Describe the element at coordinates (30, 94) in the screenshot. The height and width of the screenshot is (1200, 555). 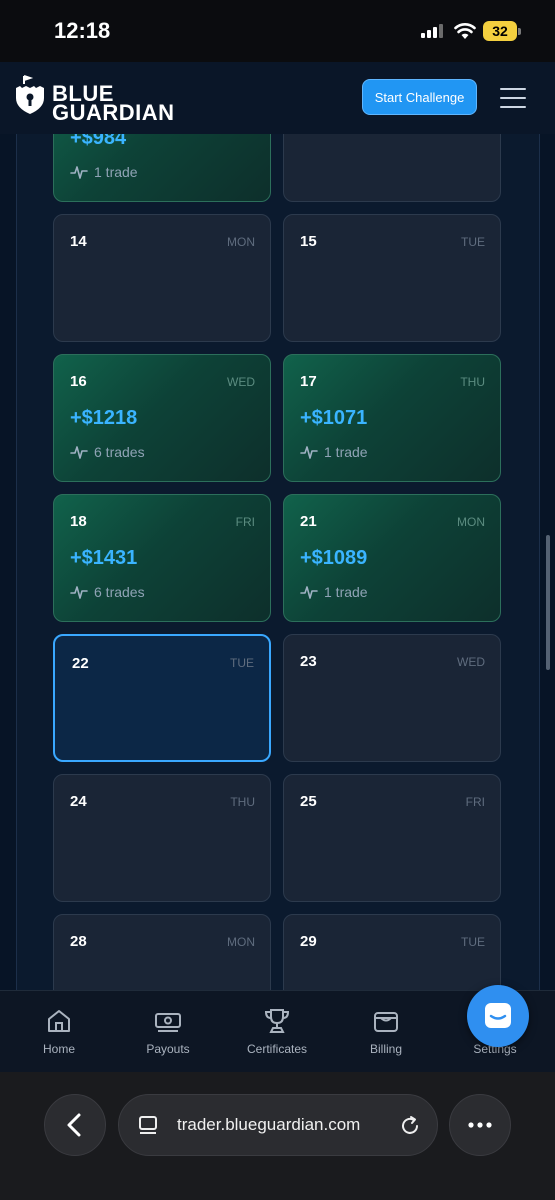
I see `blue-guardian-logo-icon` at that location.